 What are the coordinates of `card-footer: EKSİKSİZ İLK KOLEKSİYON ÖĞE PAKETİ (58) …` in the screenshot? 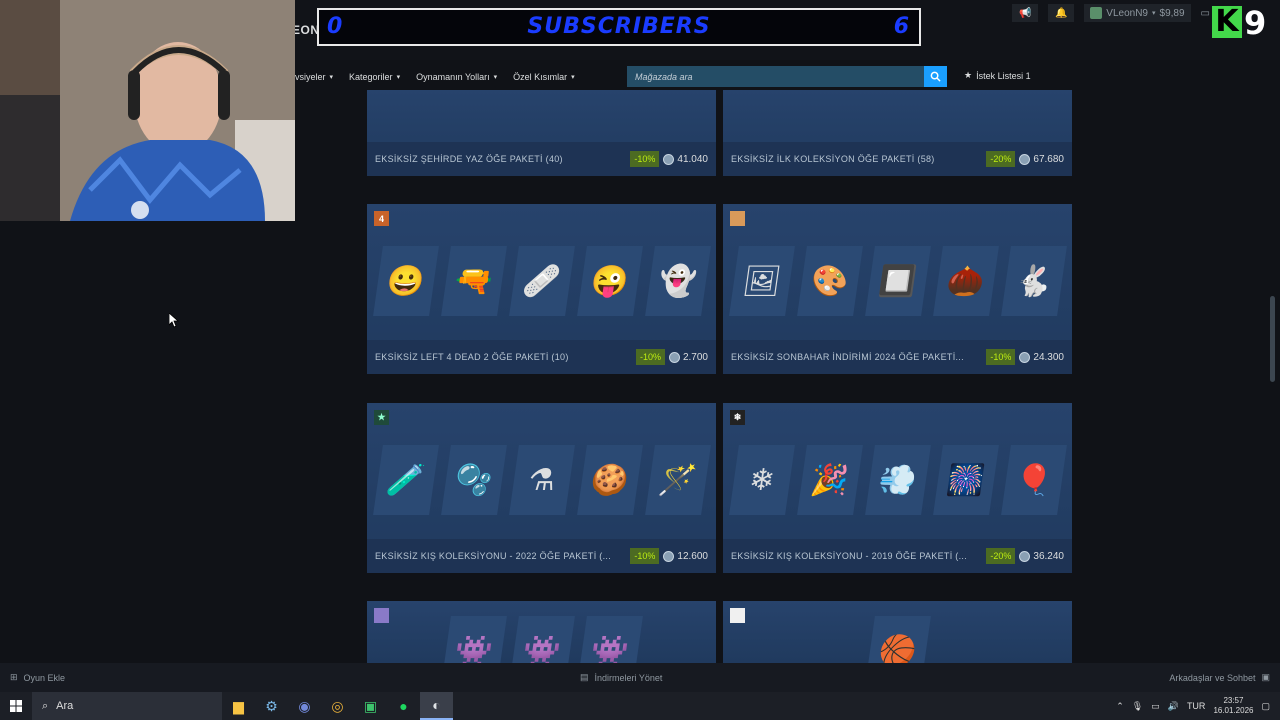 It's located at (897, 159).